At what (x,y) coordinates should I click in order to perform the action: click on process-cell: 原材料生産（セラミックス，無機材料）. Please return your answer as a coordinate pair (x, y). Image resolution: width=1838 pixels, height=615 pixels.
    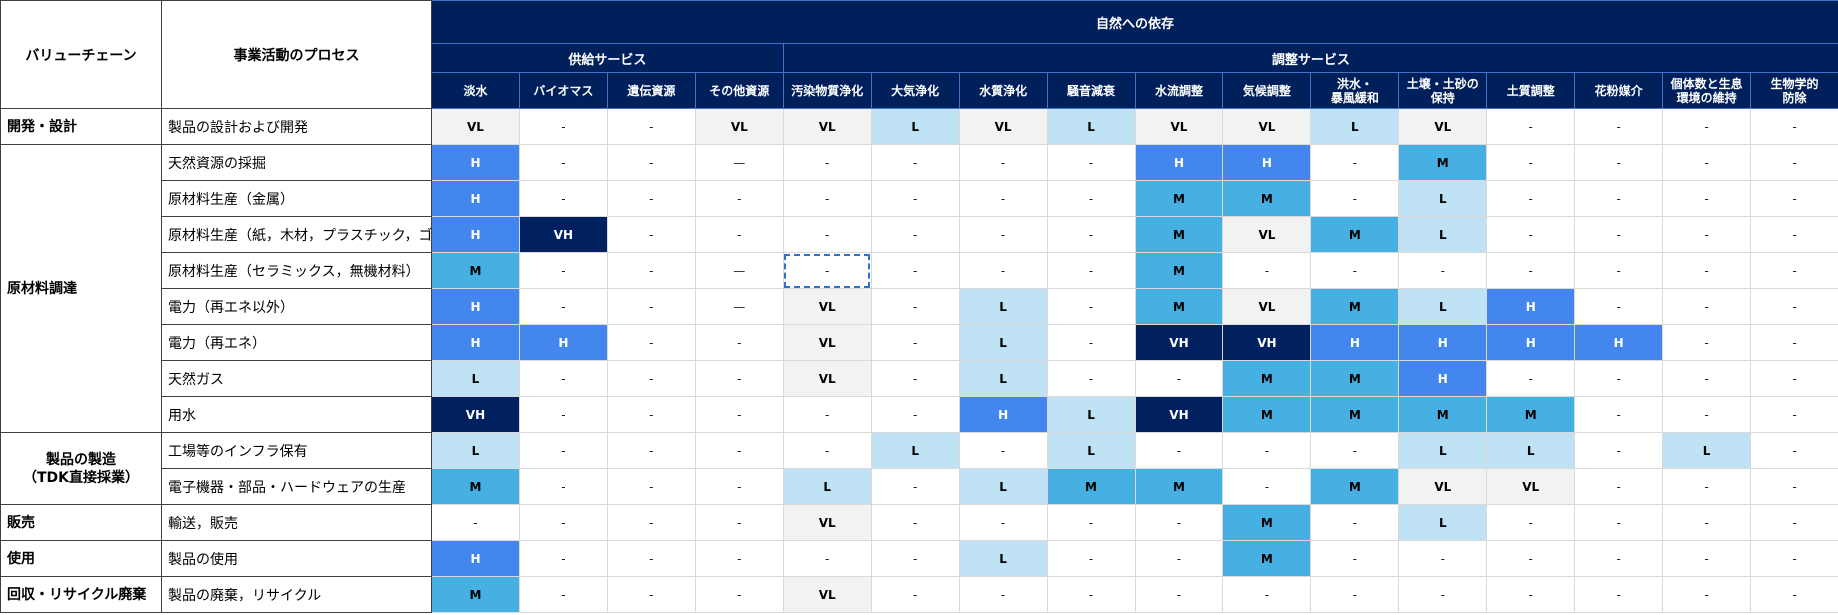
    Looking at the image, I should click on (296, 270).